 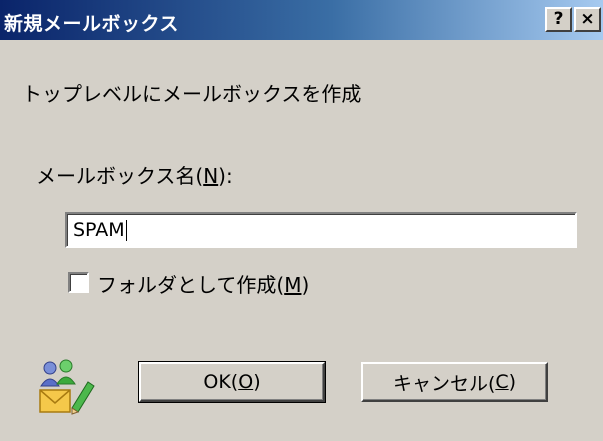 I want to click on ok-button: OK(O), so click(x=232, y=382).